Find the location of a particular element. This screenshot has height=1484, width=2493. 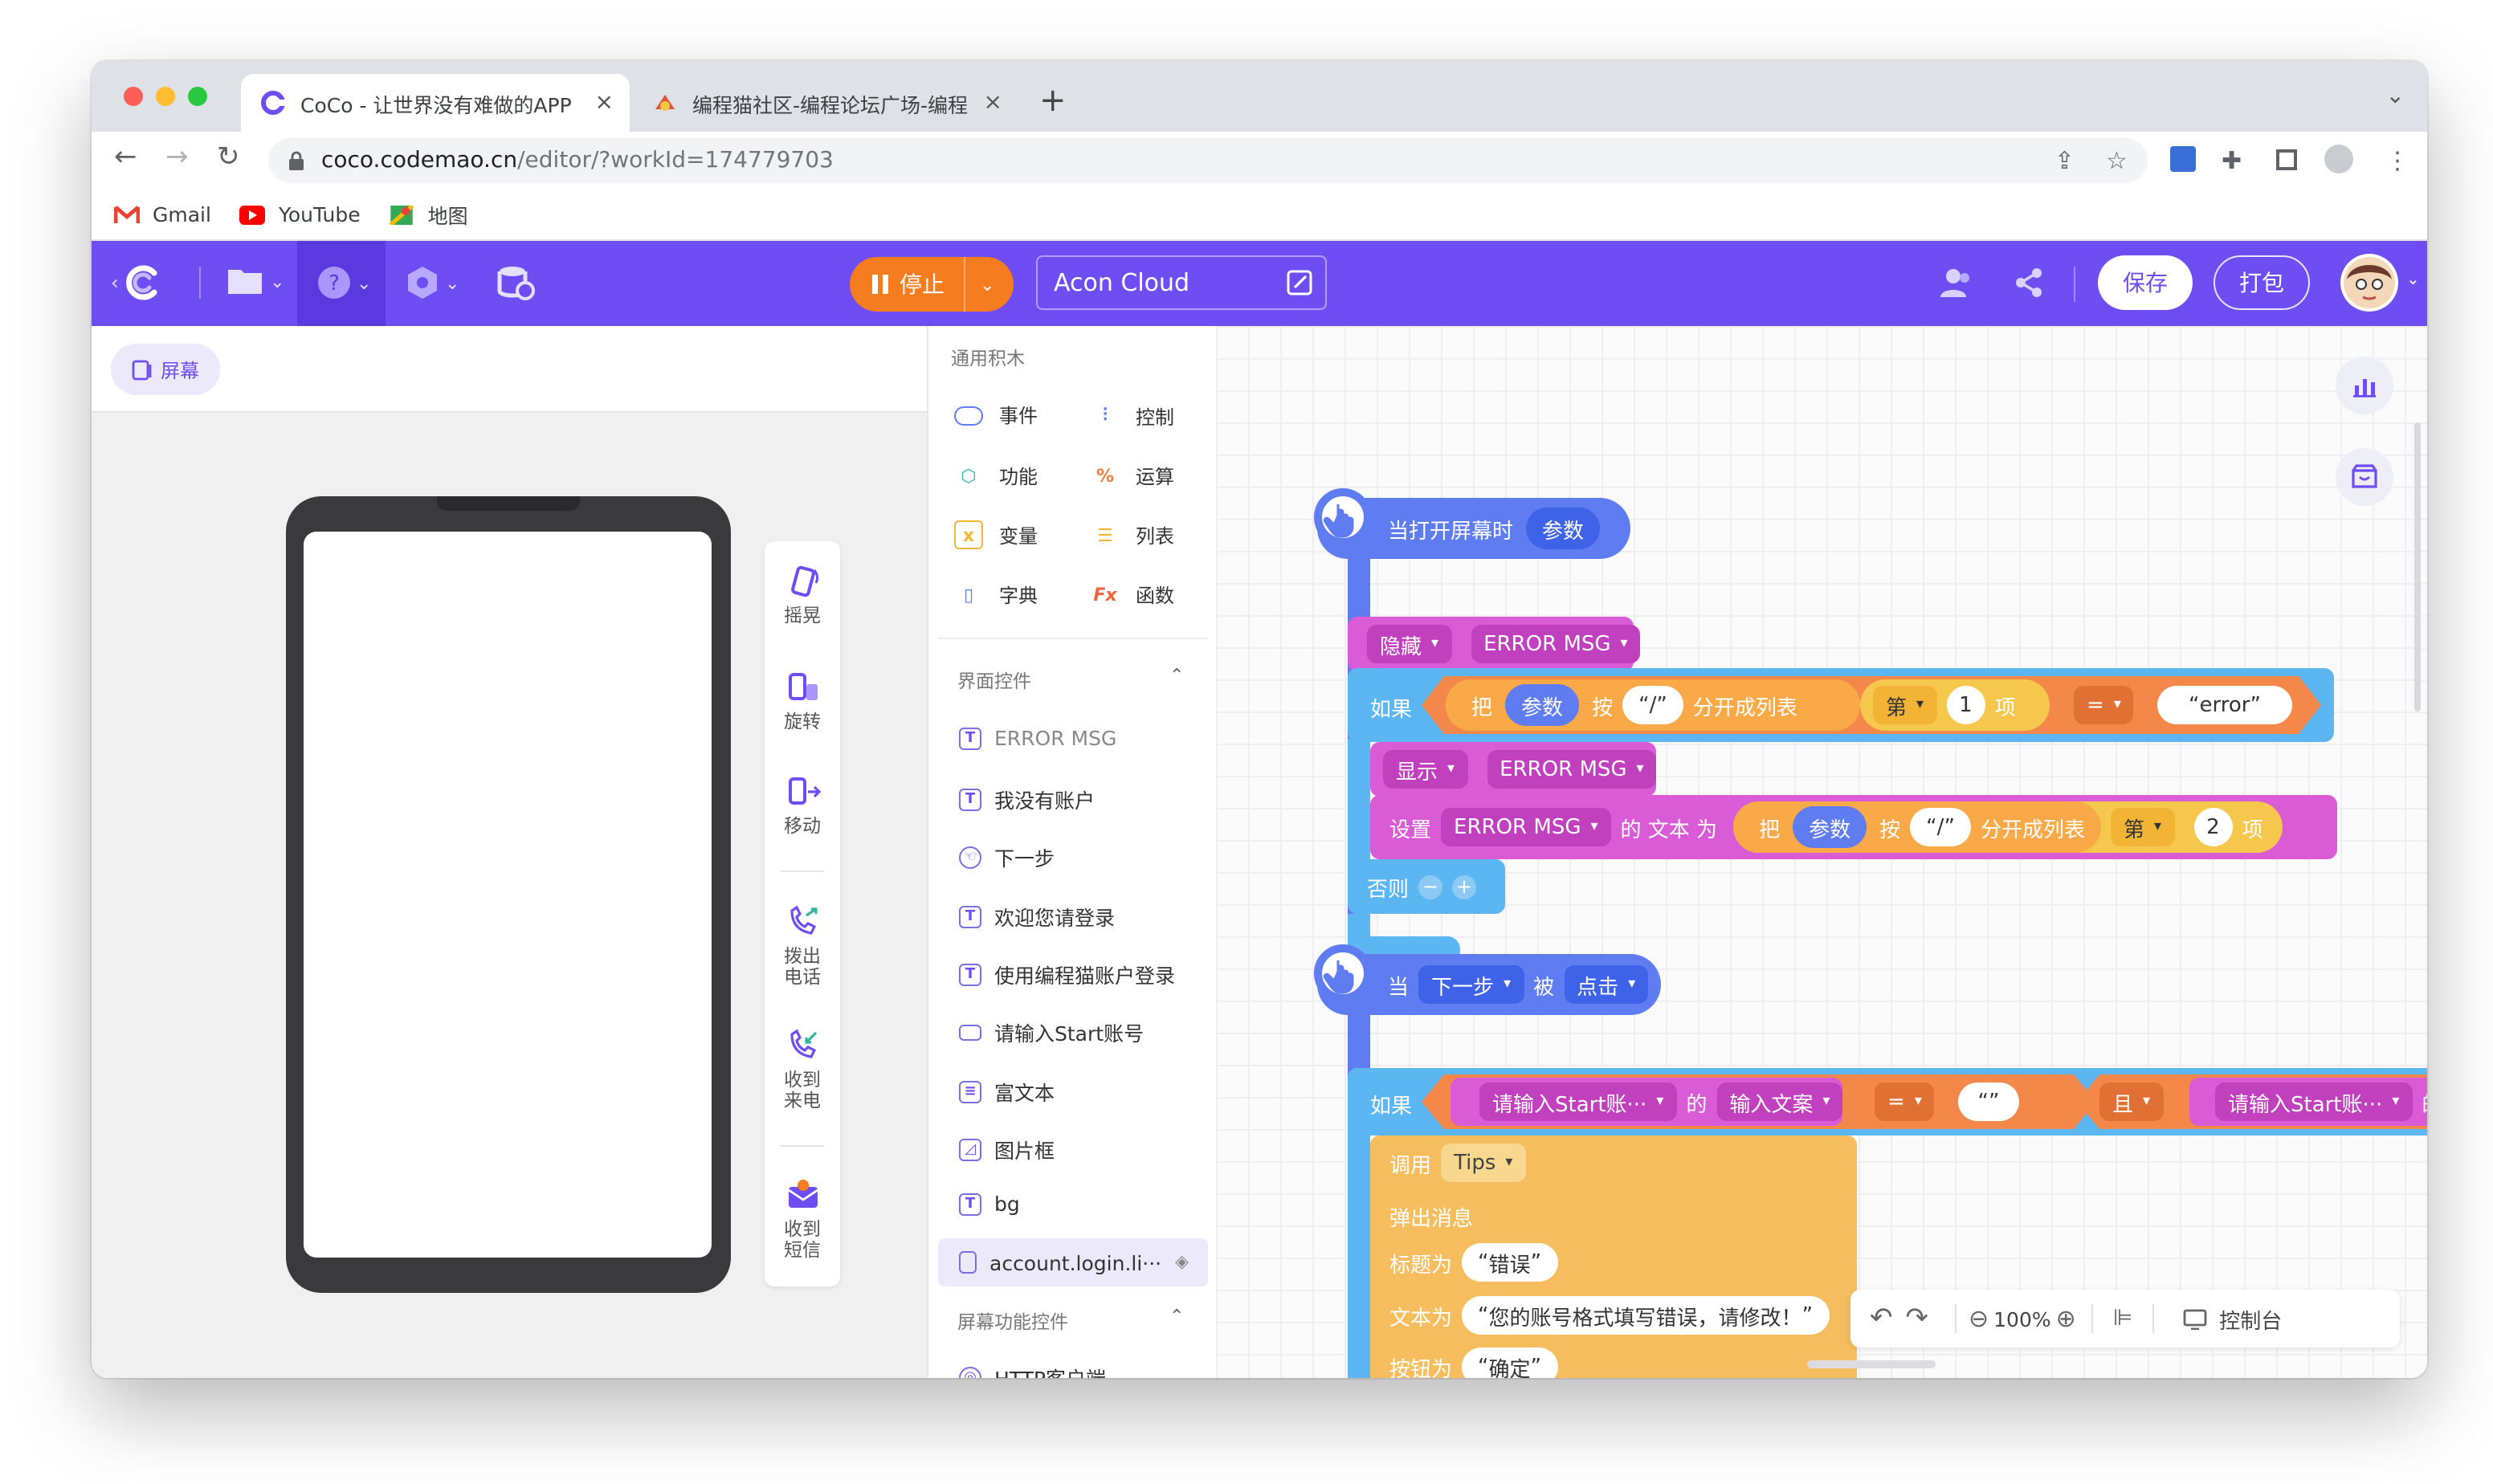

show-target-dropdown: ERROR MSG ▾ is located at coordinates (1572, 769).